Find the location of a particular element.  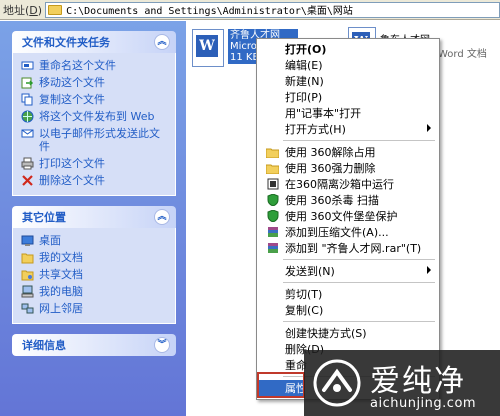

menu-item-send-to: 发送到(N) is located at coordinates (348, 271).